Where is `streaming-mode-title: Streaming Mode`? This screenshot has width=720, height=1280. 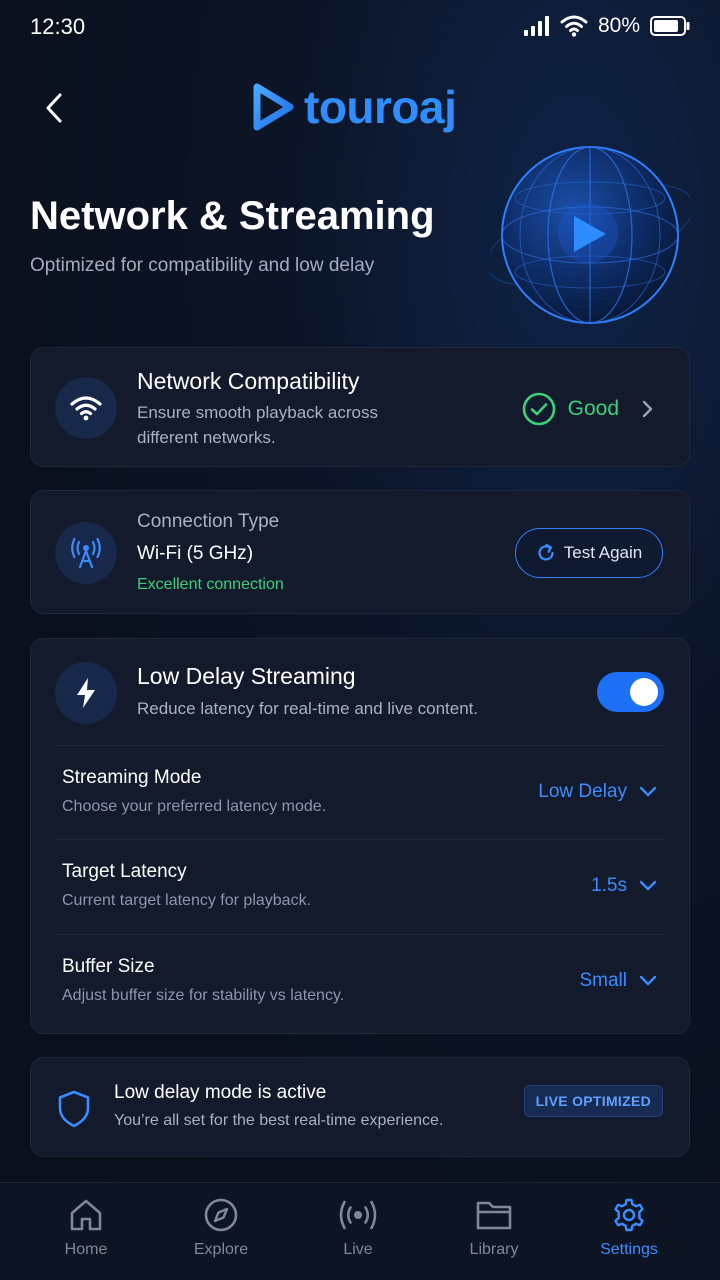 streaming-mode-title: Streaming Mode is located at coordinates (132, 777).